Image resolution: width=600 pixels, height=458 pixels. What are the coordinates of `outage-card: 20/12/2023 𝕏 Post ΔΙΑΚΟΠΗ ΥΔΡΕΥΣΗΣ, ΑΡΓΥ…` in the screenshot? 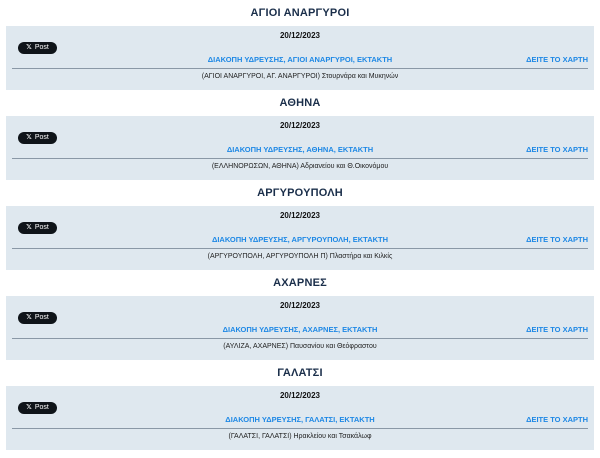 It's located at (300, 238).